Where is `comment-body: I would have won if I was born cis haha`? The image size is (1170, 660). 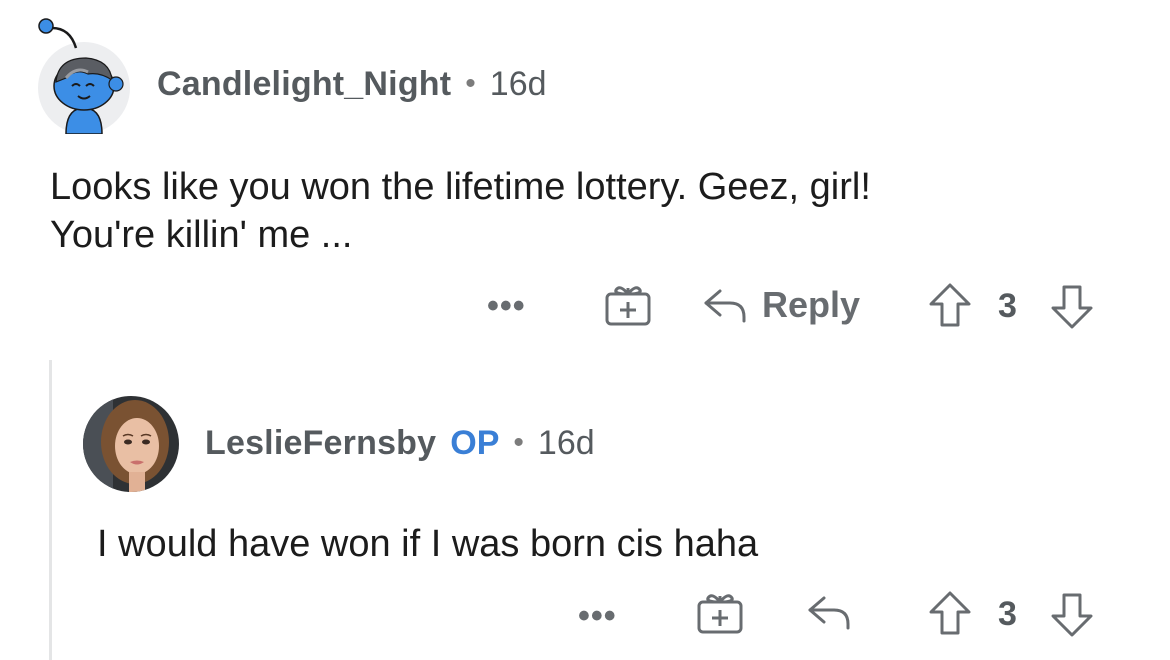 comment-body: I would have won if I was born cis haha is located at coordinates (428, 544).